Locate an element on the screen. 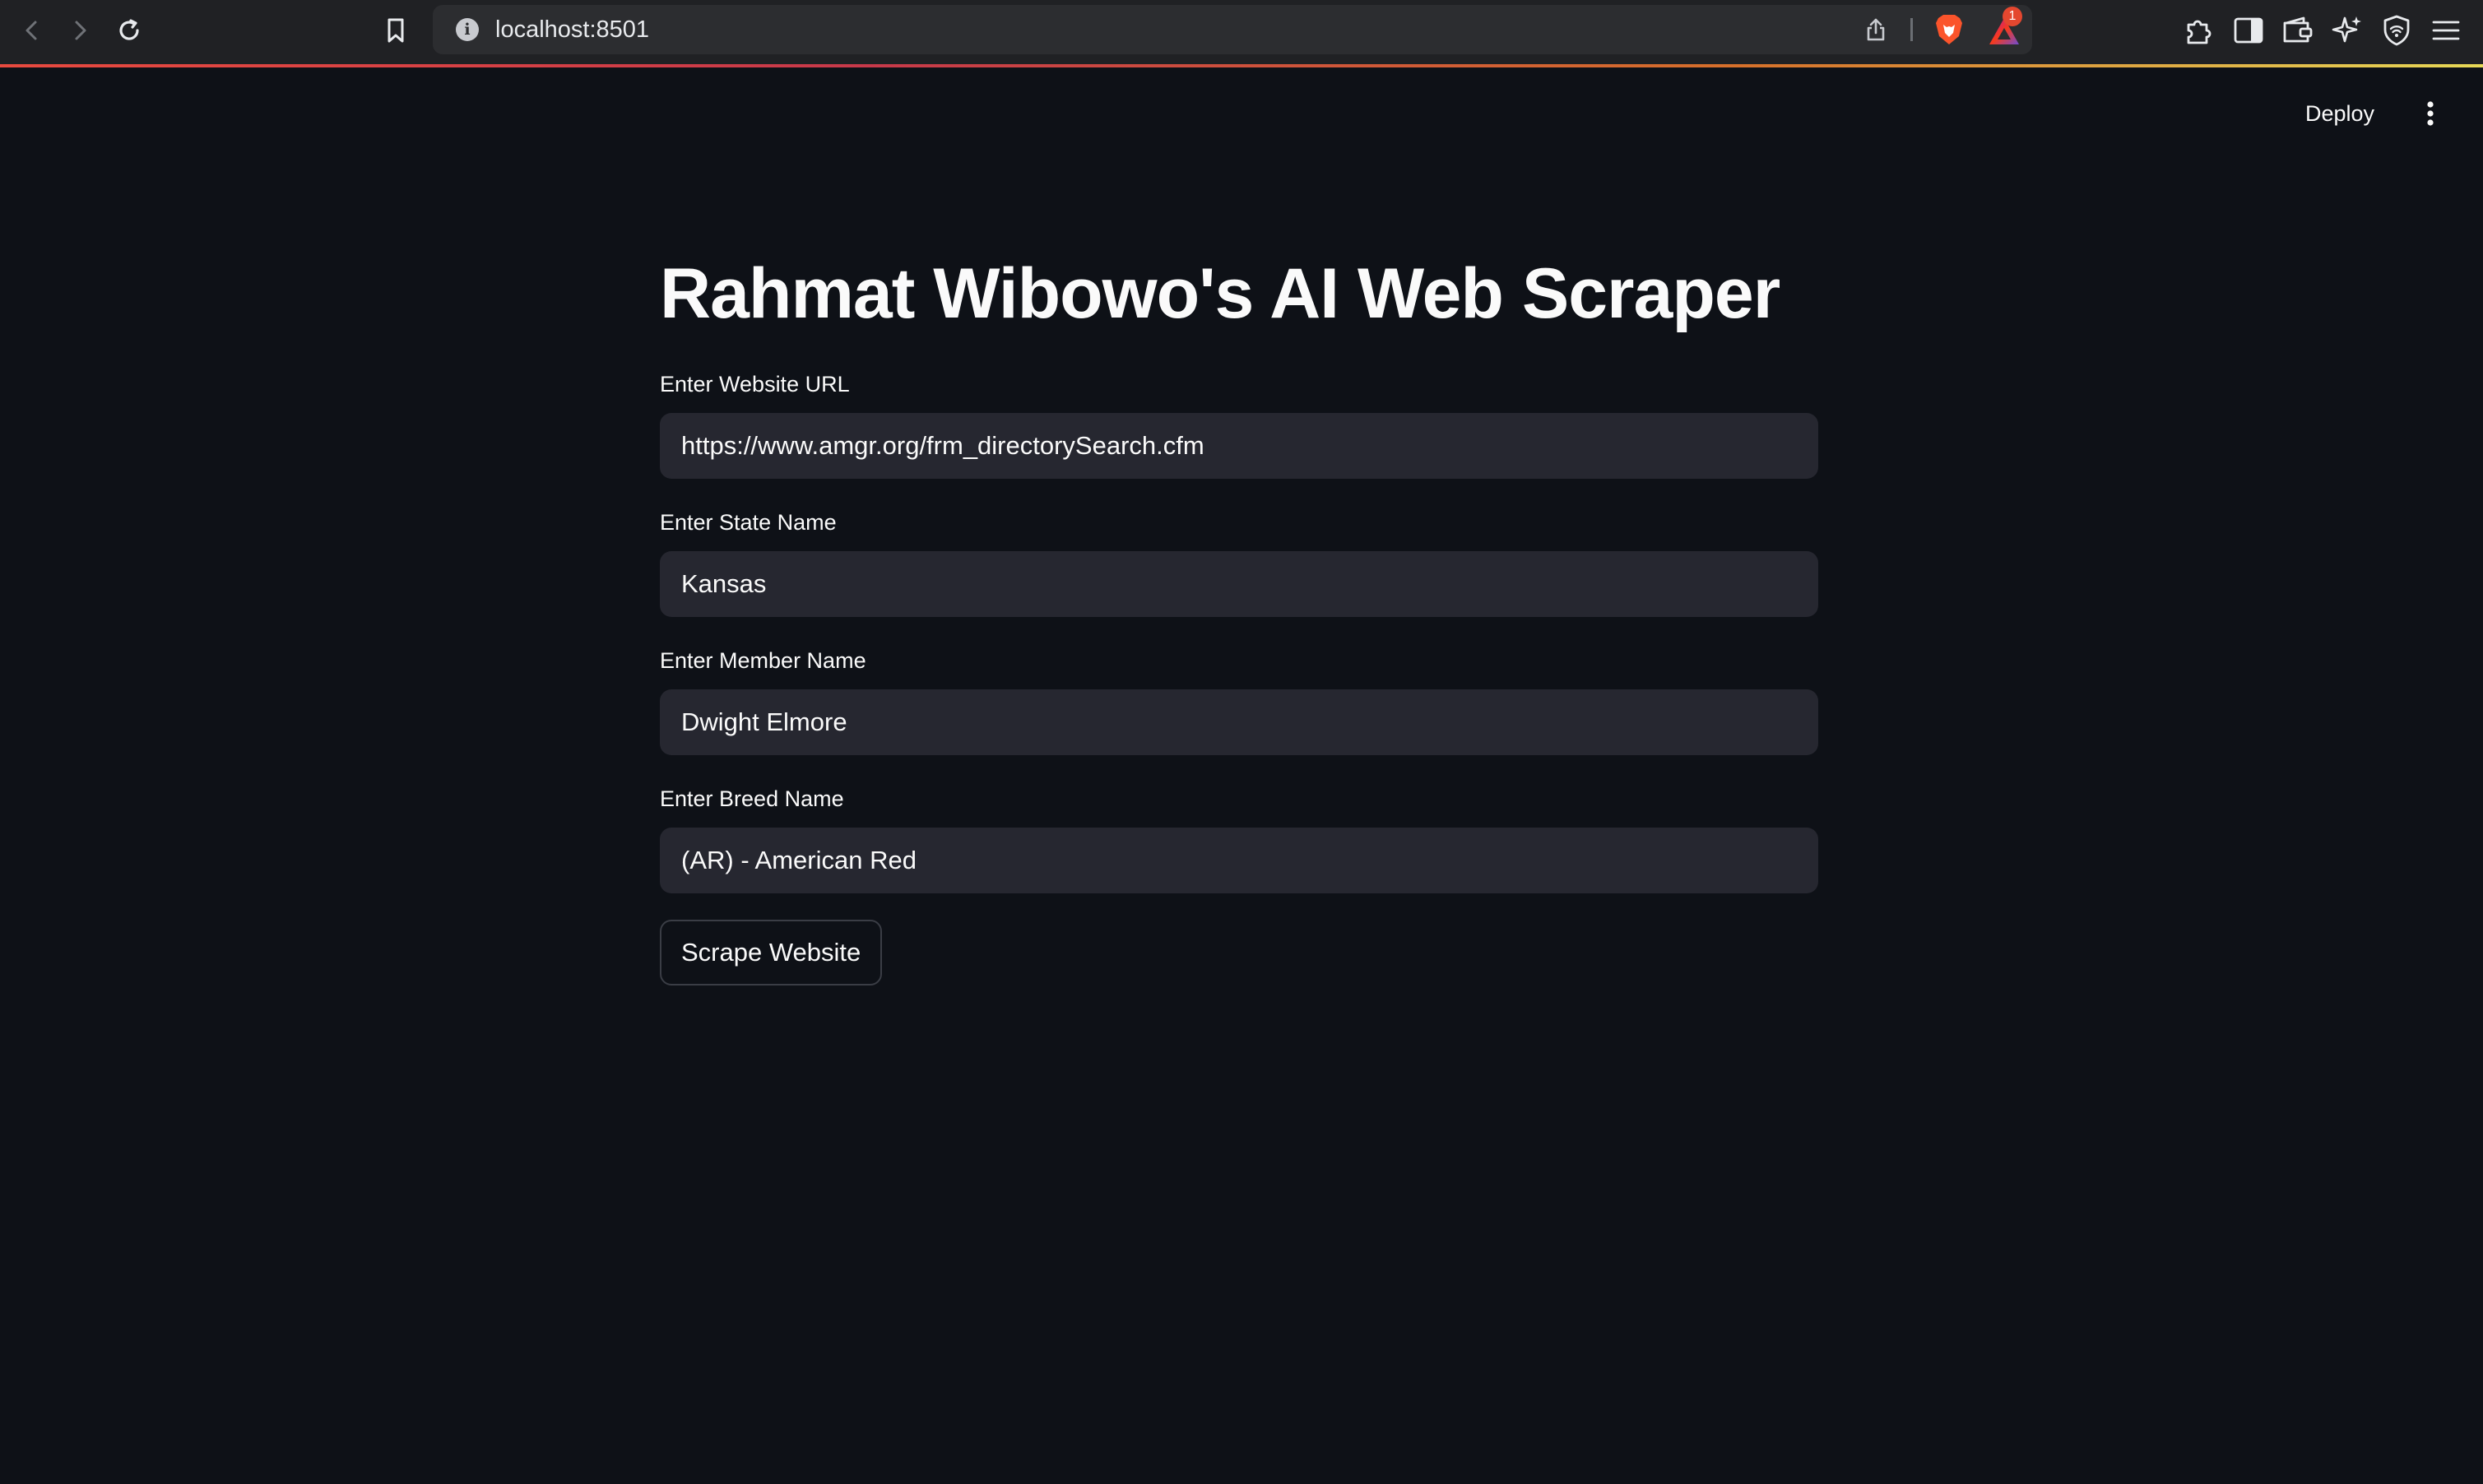 The height and width of the screenshot is (1484, 2483). address-bar-divider is located at coordinates (1912, 29).